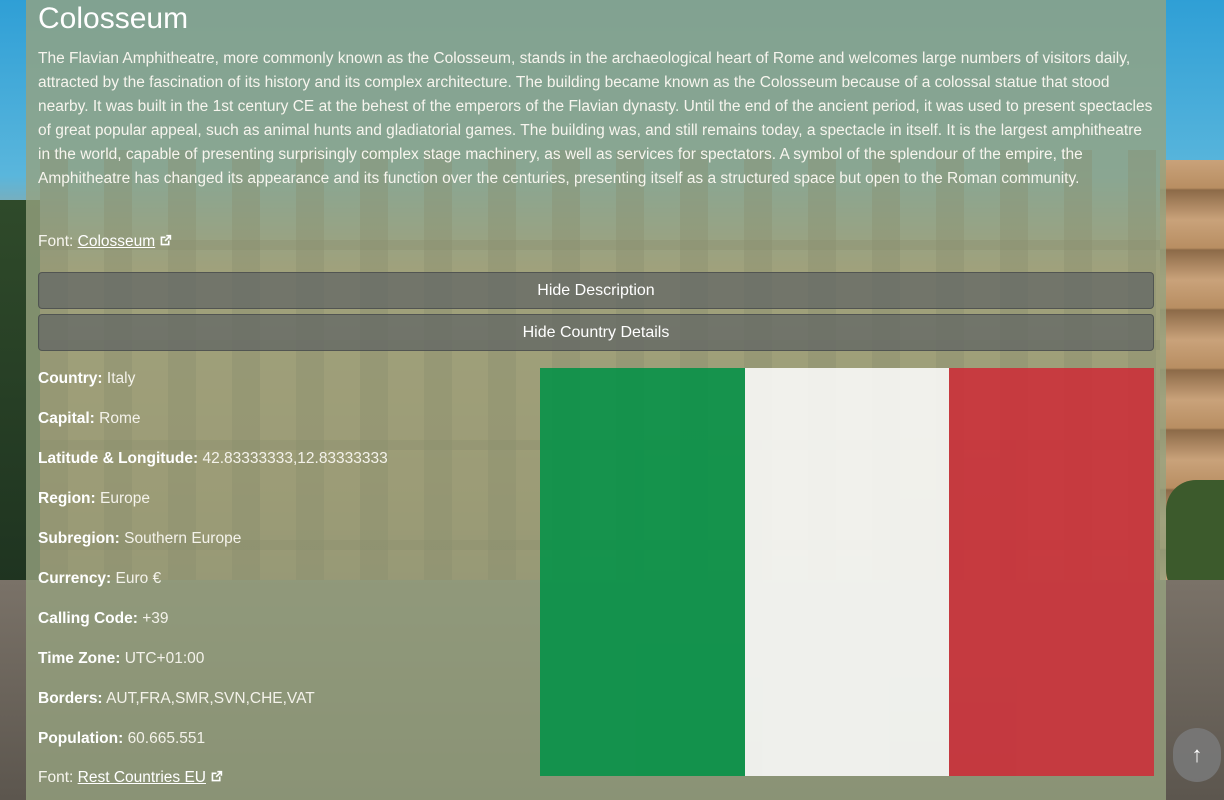 This screenshot has height=800, width=1224. Describe the element at coordinates (70, 378) in the screenshot. I see `detail-label: Country:` at that location.